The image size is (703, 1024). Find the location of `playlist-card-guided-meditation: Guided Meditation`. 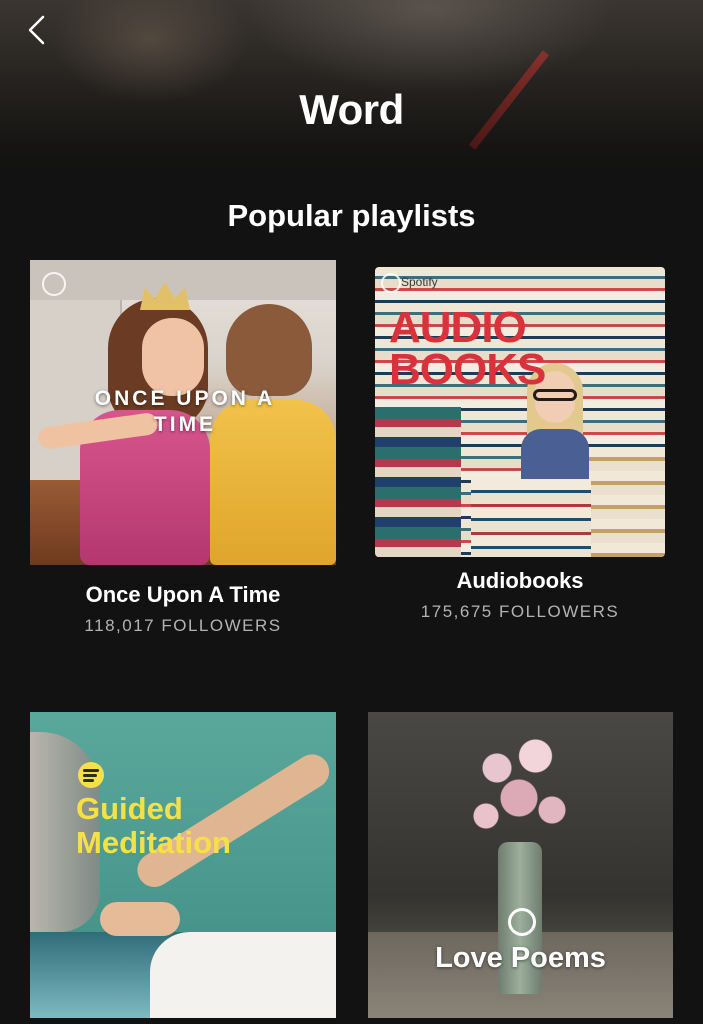

playlist-card-guided-meditation: Guided Meditation is located at coordinates (183, 865).